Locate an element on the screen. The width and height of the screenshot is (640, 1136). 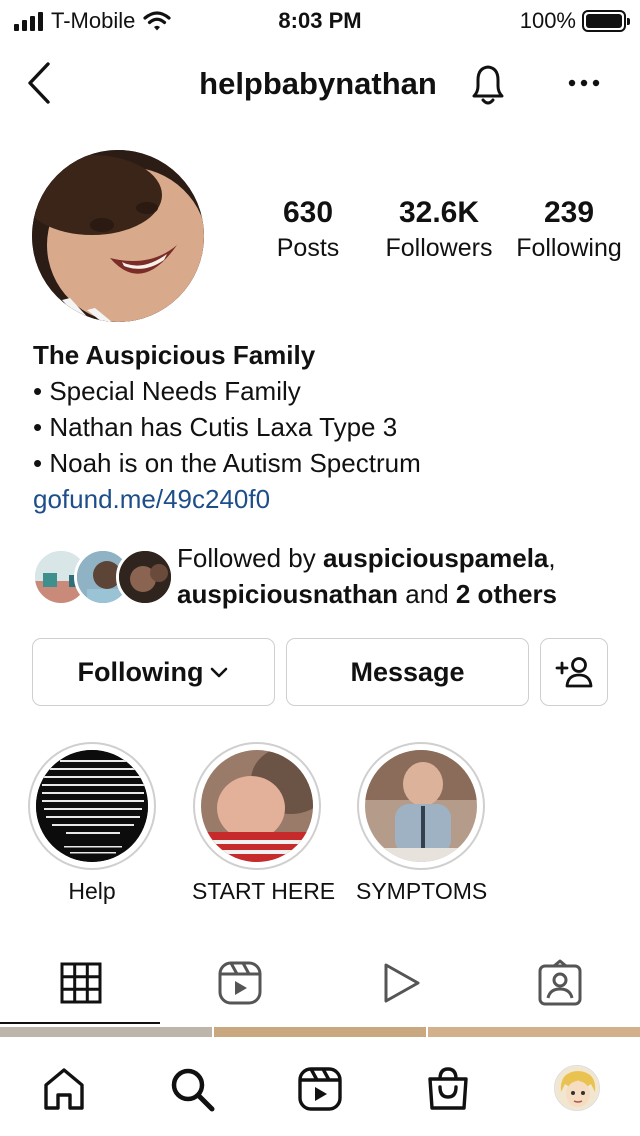
following-label: Following is located at coordinates (569, 248).